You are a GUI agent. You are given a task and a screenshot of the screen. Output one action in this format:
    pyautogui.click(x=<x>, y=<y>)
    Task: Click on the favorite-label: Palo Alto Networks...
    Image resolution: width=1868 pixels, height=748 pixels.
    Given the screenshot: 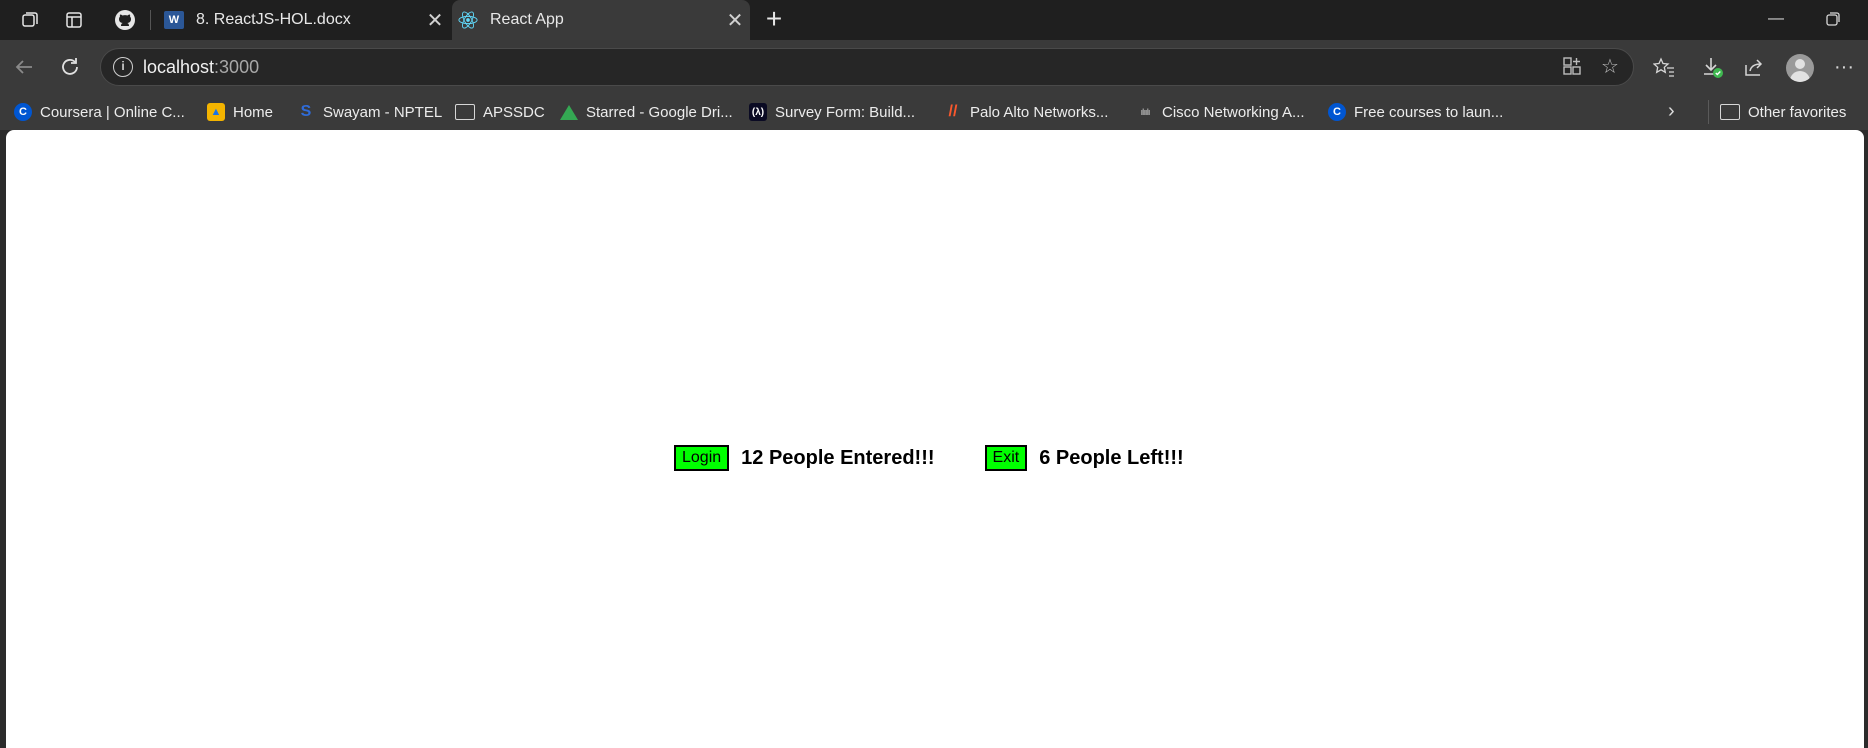 What is the action you would take?
    pyautogui.click(x=1039, y=112)
    